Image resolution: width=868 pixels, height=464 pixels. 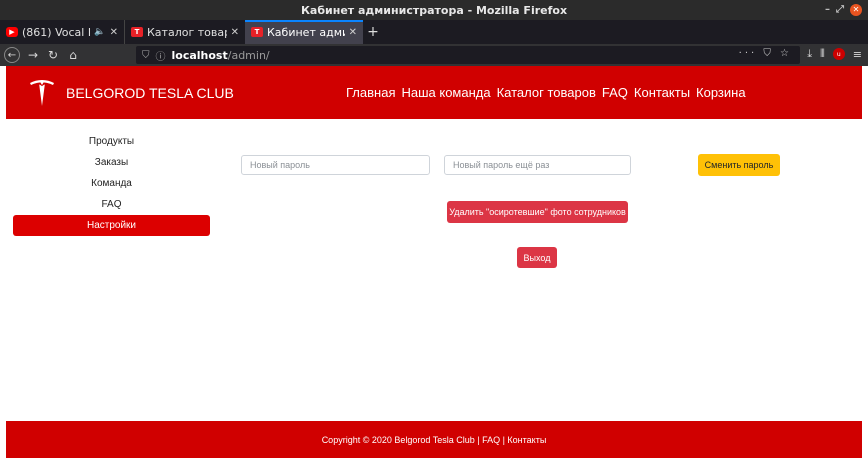 What do you see at coordinates (662, 92) in the screenshot?
I see `nav-contacts-link: Контакты` at bounding box center [662, 92].